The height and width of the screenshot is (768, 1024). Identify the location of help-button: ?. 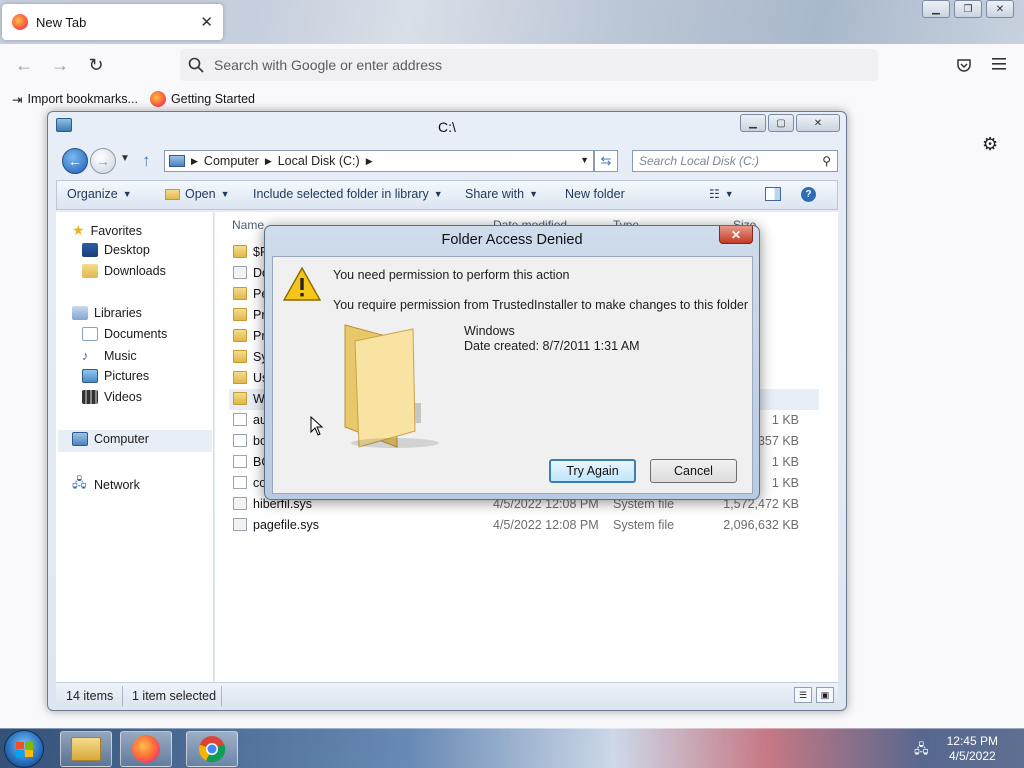
(808, 194).